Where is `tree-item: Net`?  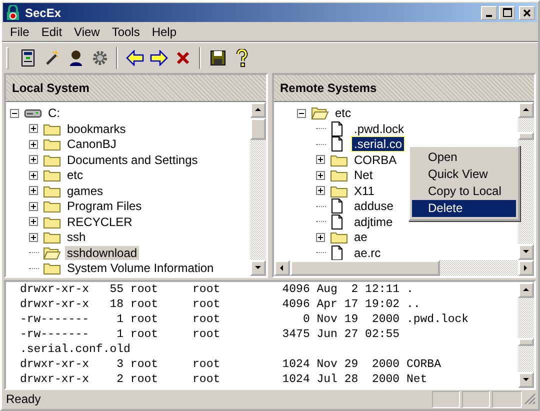 tree-item: Net is located at coordinates (363, 175).